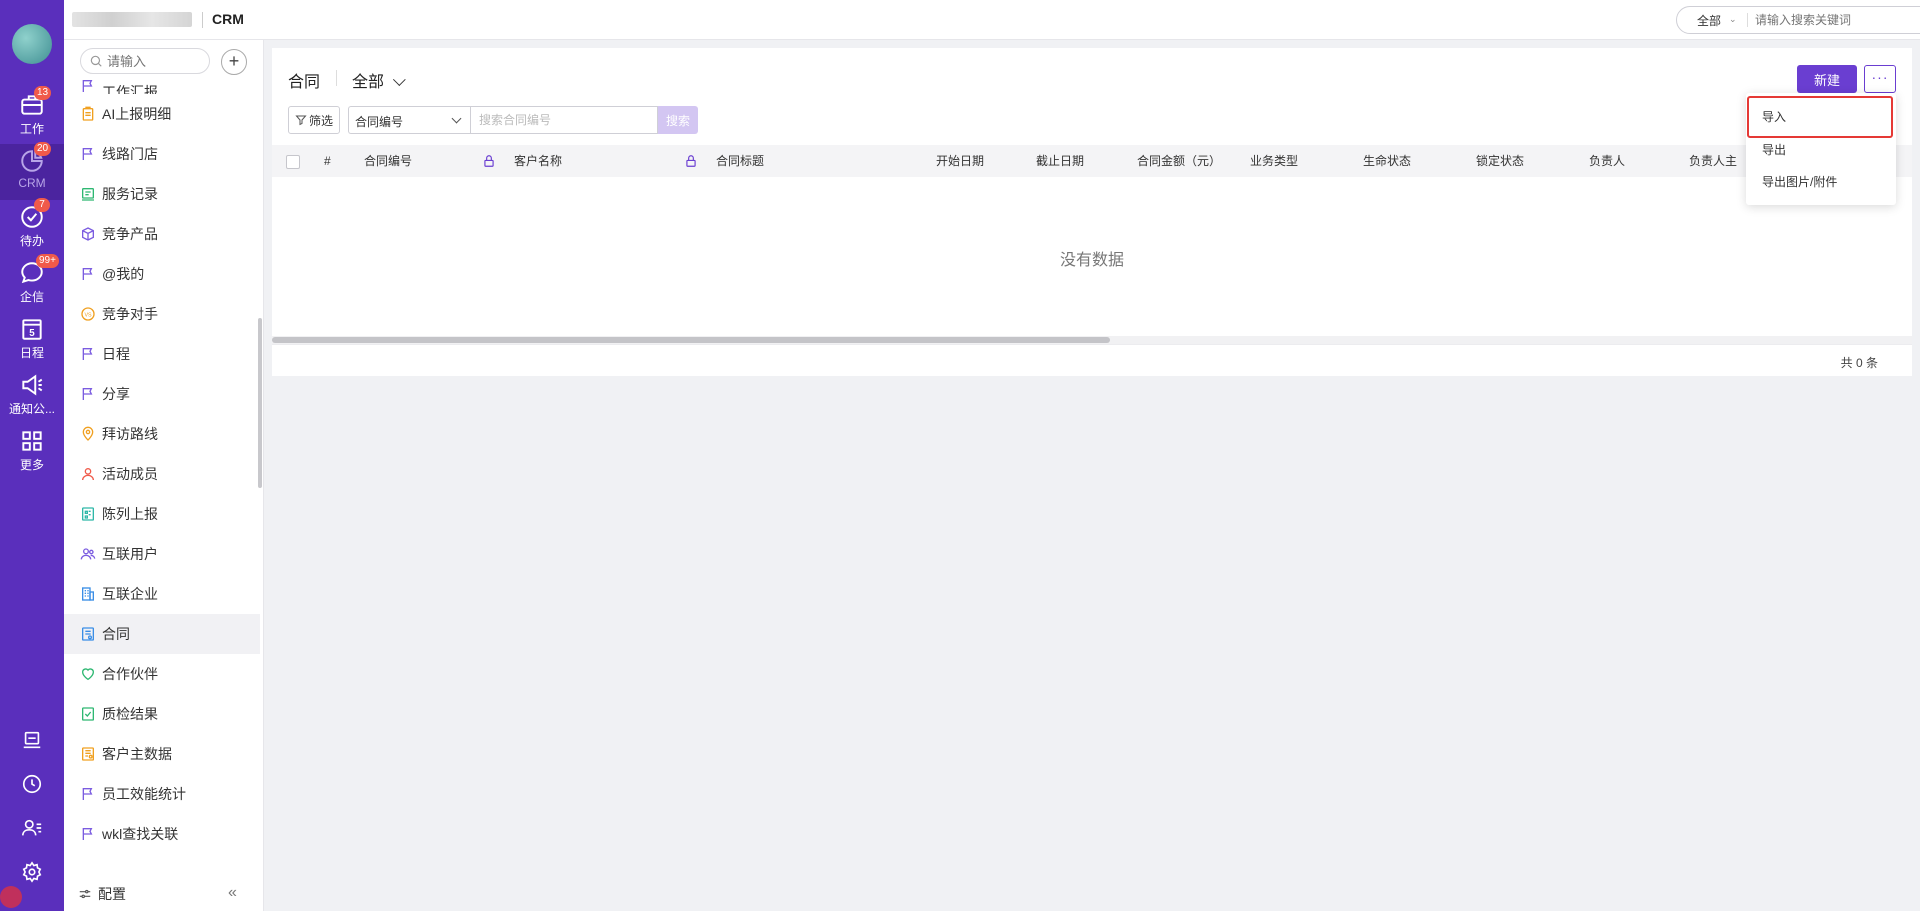 The image size is (1920, 911). I want to click on filter-button: 筛选, so click(314, 120).